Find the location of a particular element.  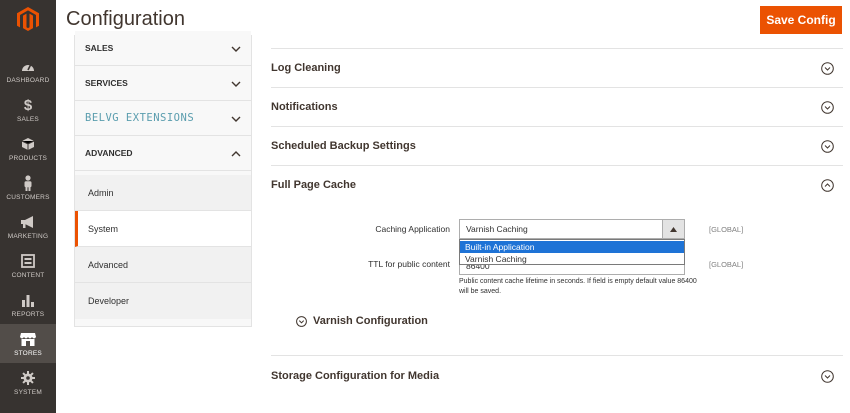

dashboard-icon is located at coordinates (28, 66).